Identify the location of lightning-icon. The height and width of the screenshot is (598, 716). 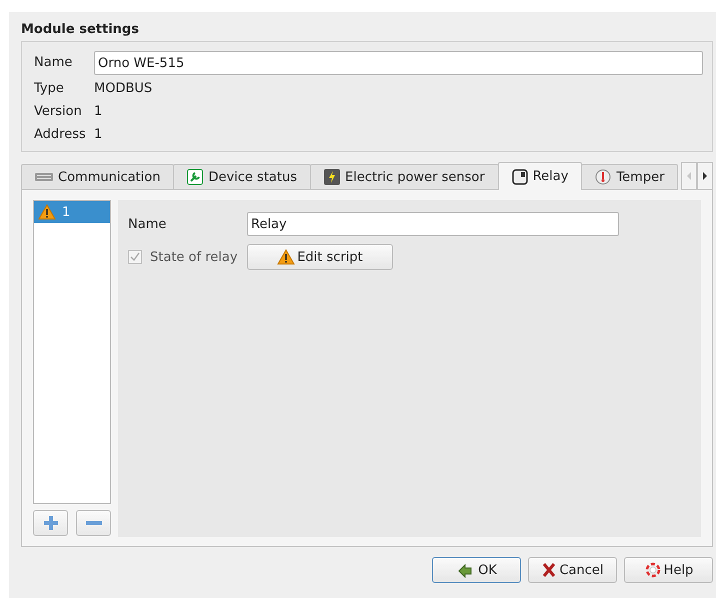
(332, 177).